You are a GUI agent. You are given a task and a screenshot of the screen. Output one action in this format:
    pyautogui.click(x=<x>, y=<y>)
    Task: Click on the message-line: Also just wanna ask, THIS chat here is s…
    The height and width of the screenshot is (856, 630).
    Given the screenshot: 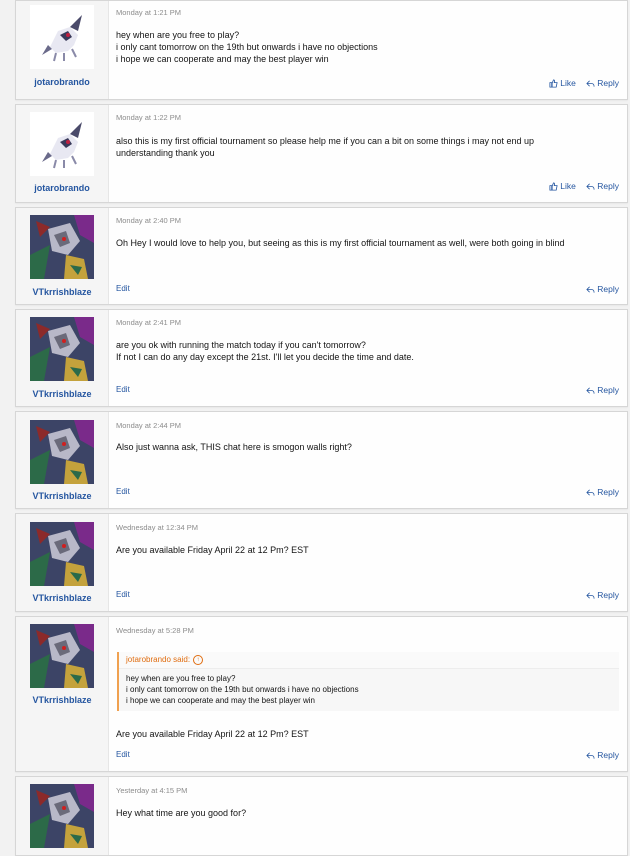 What is the action you would take?
    pyautogui.click(x=234, y=447)
    